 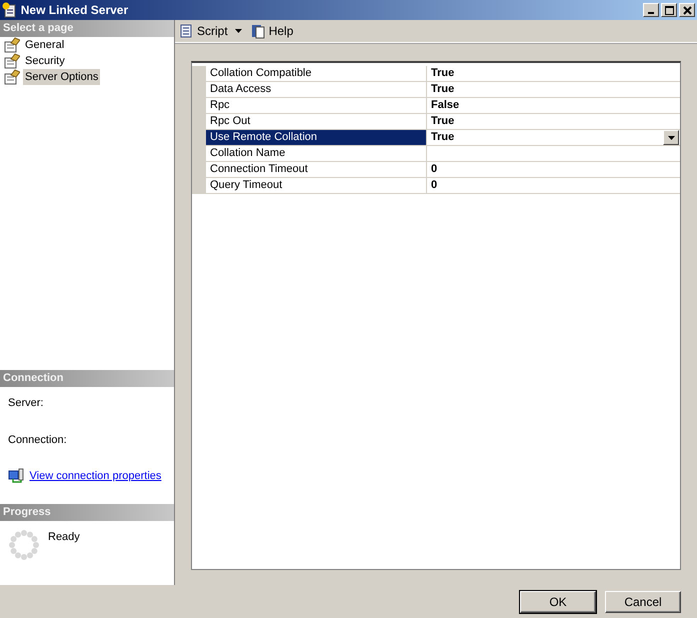 I want to click on close-button, so click(x=687, y=10).